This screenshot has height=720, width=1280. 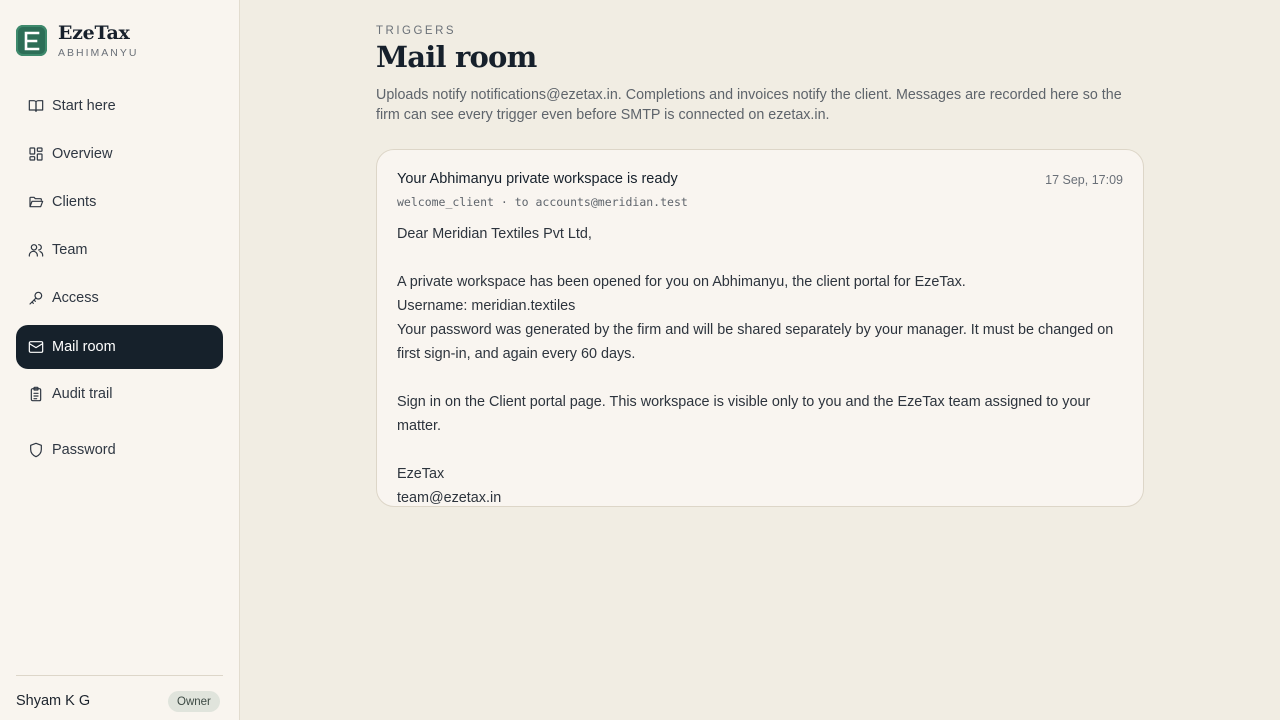 I want to click on logo-e-icon, so click(x=31, y=40).